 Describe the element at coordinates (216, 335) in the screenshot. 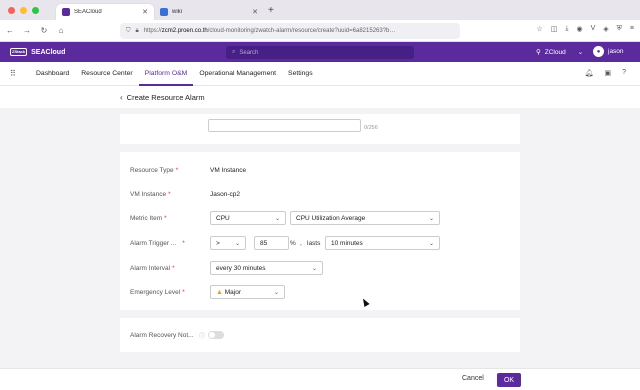

I see `alarm-recovery-toggle` at that location.